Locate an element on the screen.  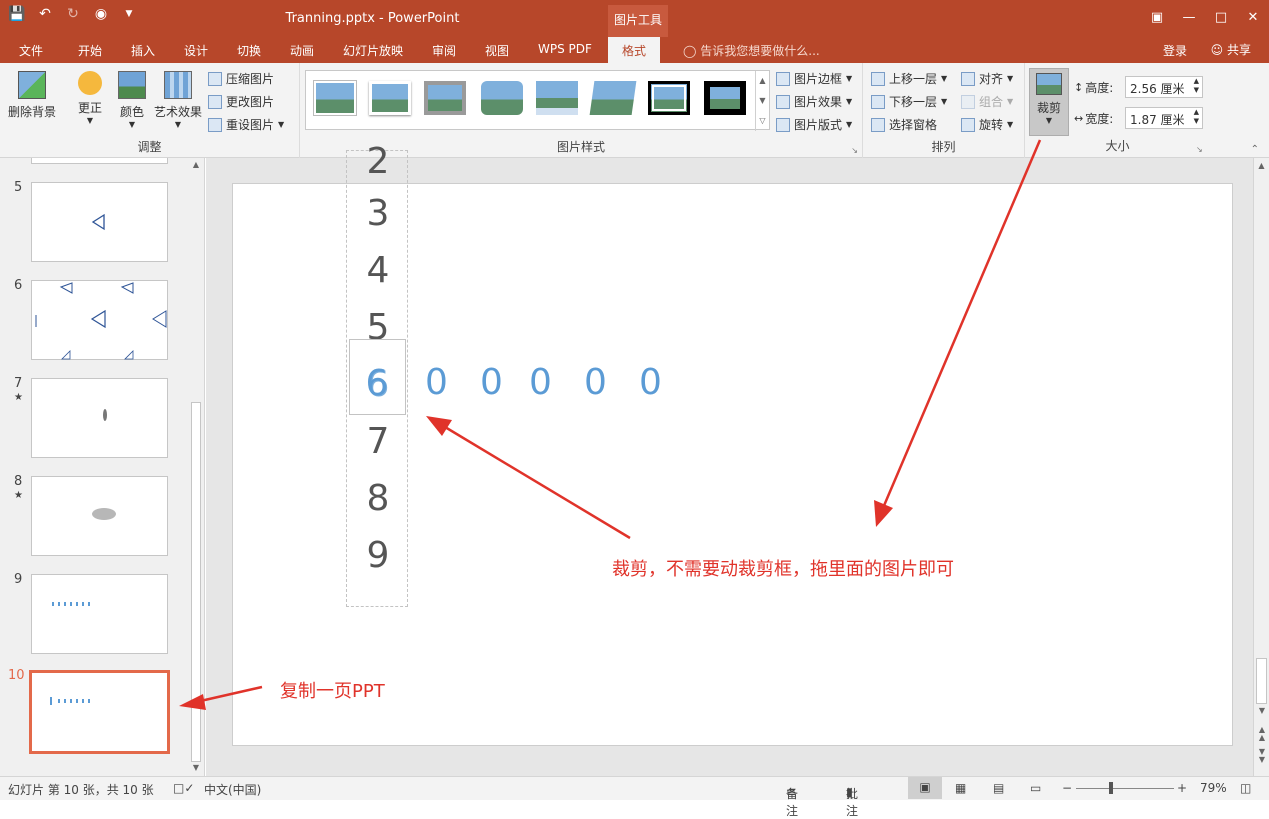
language-status: 中文(中国) is located at coordinates (232, 789).